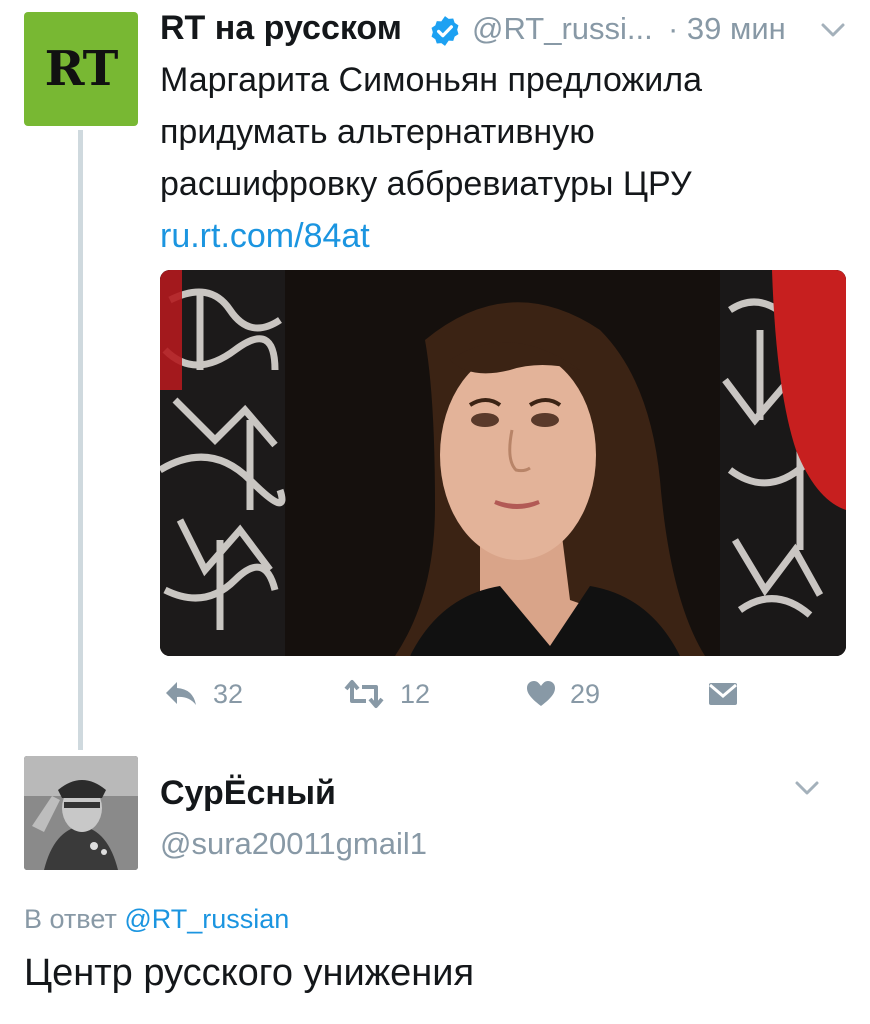  What do you see at coordinates (541, 693) in the screenshot?
I see `like-icon` at bounding box center [541, 693].